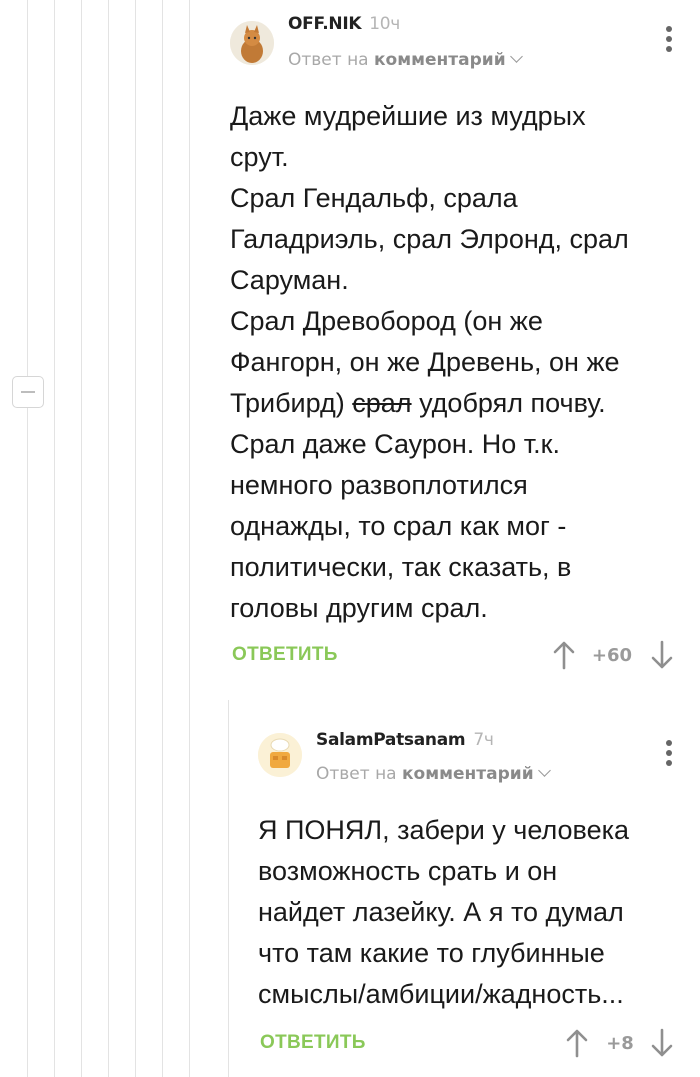 This screenshot has width=700, height=1077. Describe the element at coordinates (391, 740) in the screenshot. I see `author-label: SalamPatsanam` at that location.